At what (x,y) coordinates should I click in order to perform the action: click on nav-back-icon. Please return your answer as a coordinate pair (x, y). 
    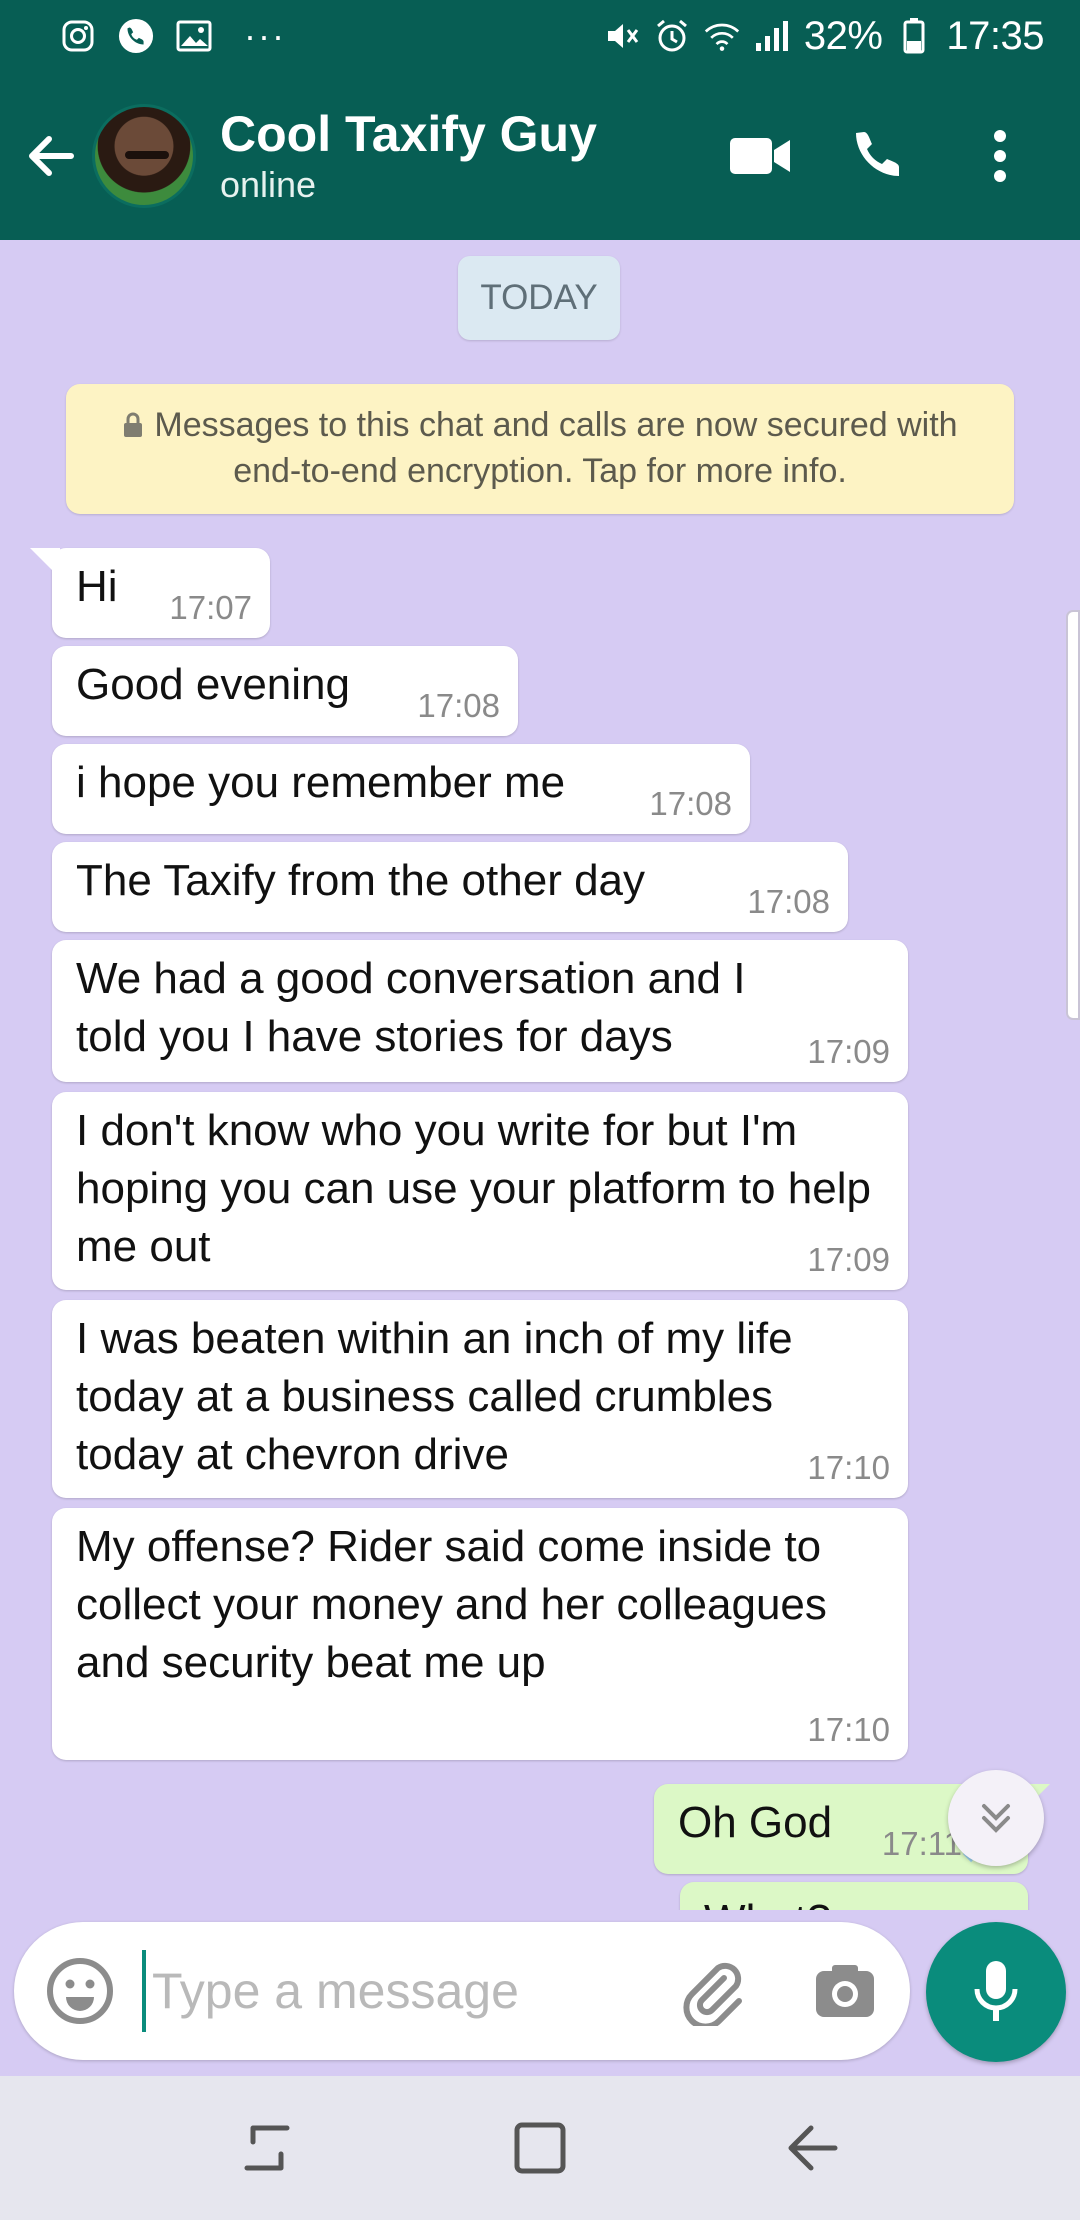
    Looking at the image, I should click on (813, 2148).